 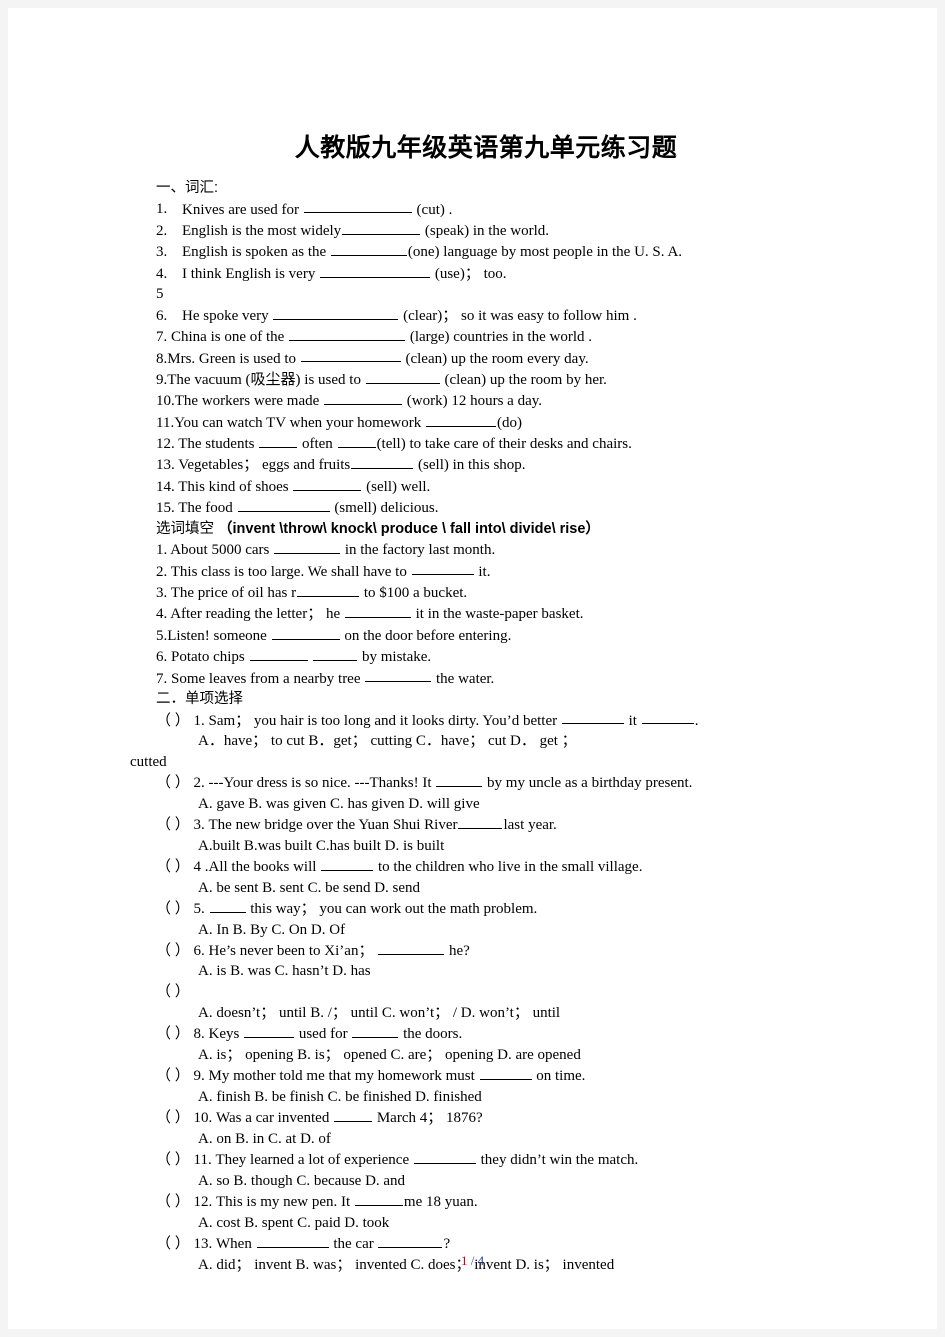 I want to click on item-text-post: (smell) delicious., so click(x=386, y=508).